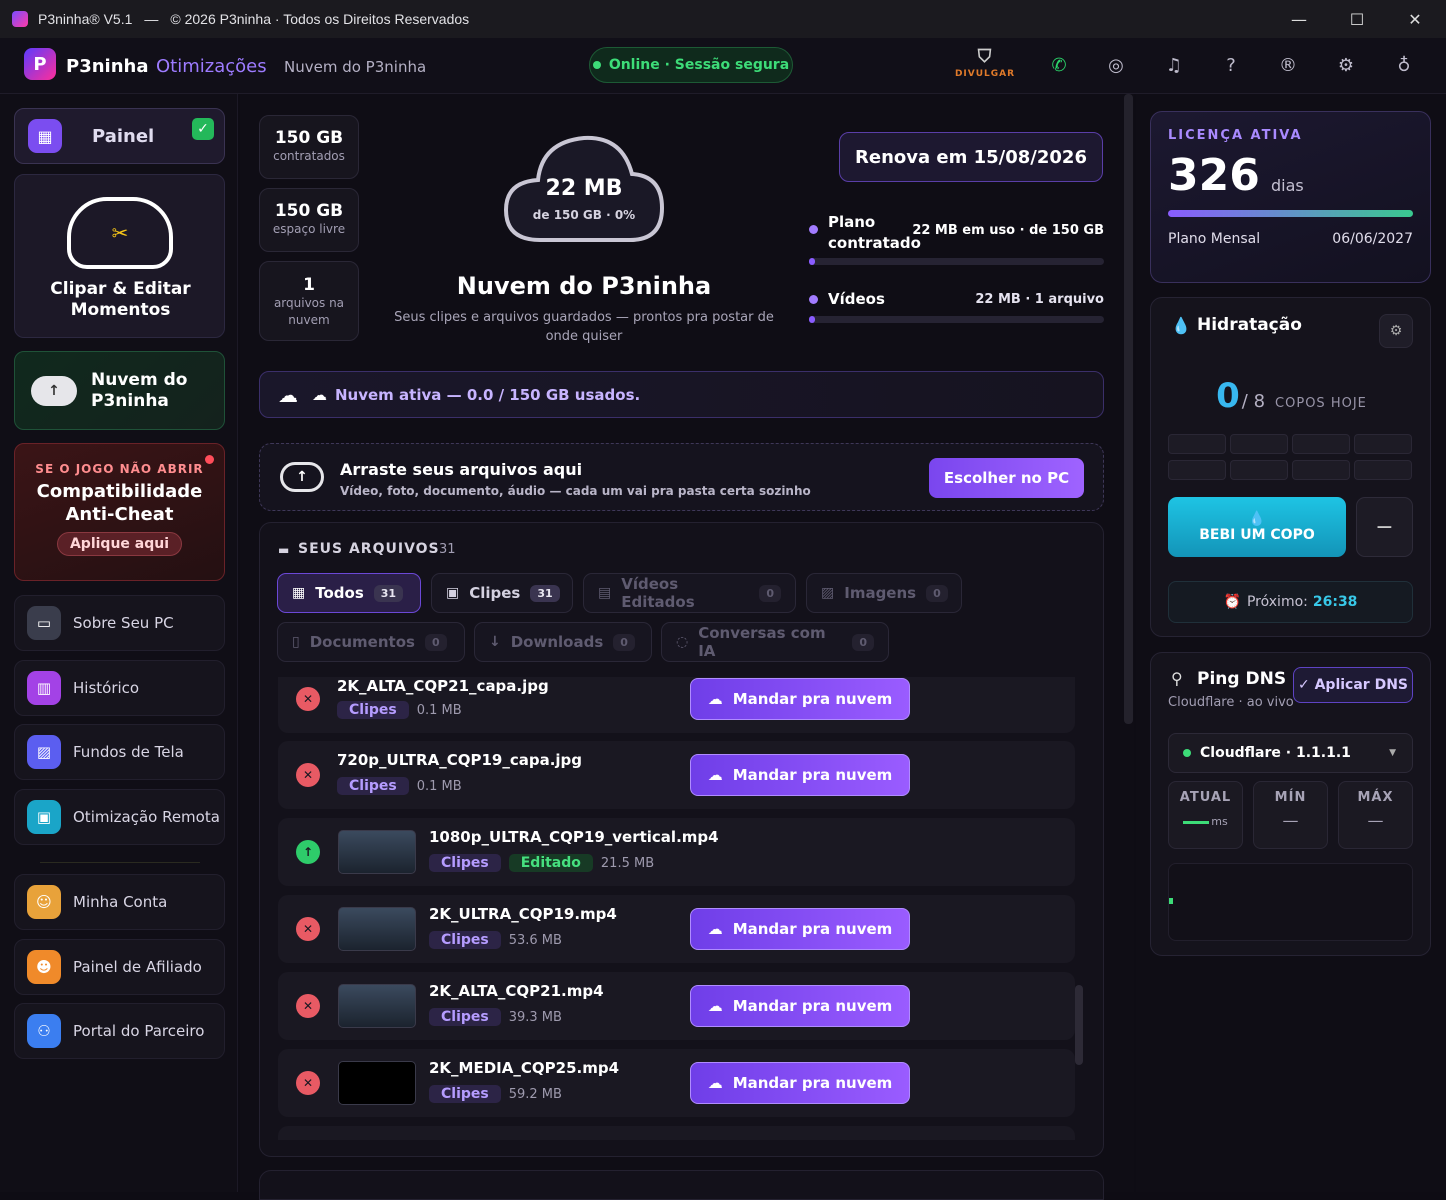 The height and width of the screenshot is (1200, 1446). Describe the element at coordinates (399, 710) in the screenshot. I see `file-tags: Clipes 0.1 MB` at that location.